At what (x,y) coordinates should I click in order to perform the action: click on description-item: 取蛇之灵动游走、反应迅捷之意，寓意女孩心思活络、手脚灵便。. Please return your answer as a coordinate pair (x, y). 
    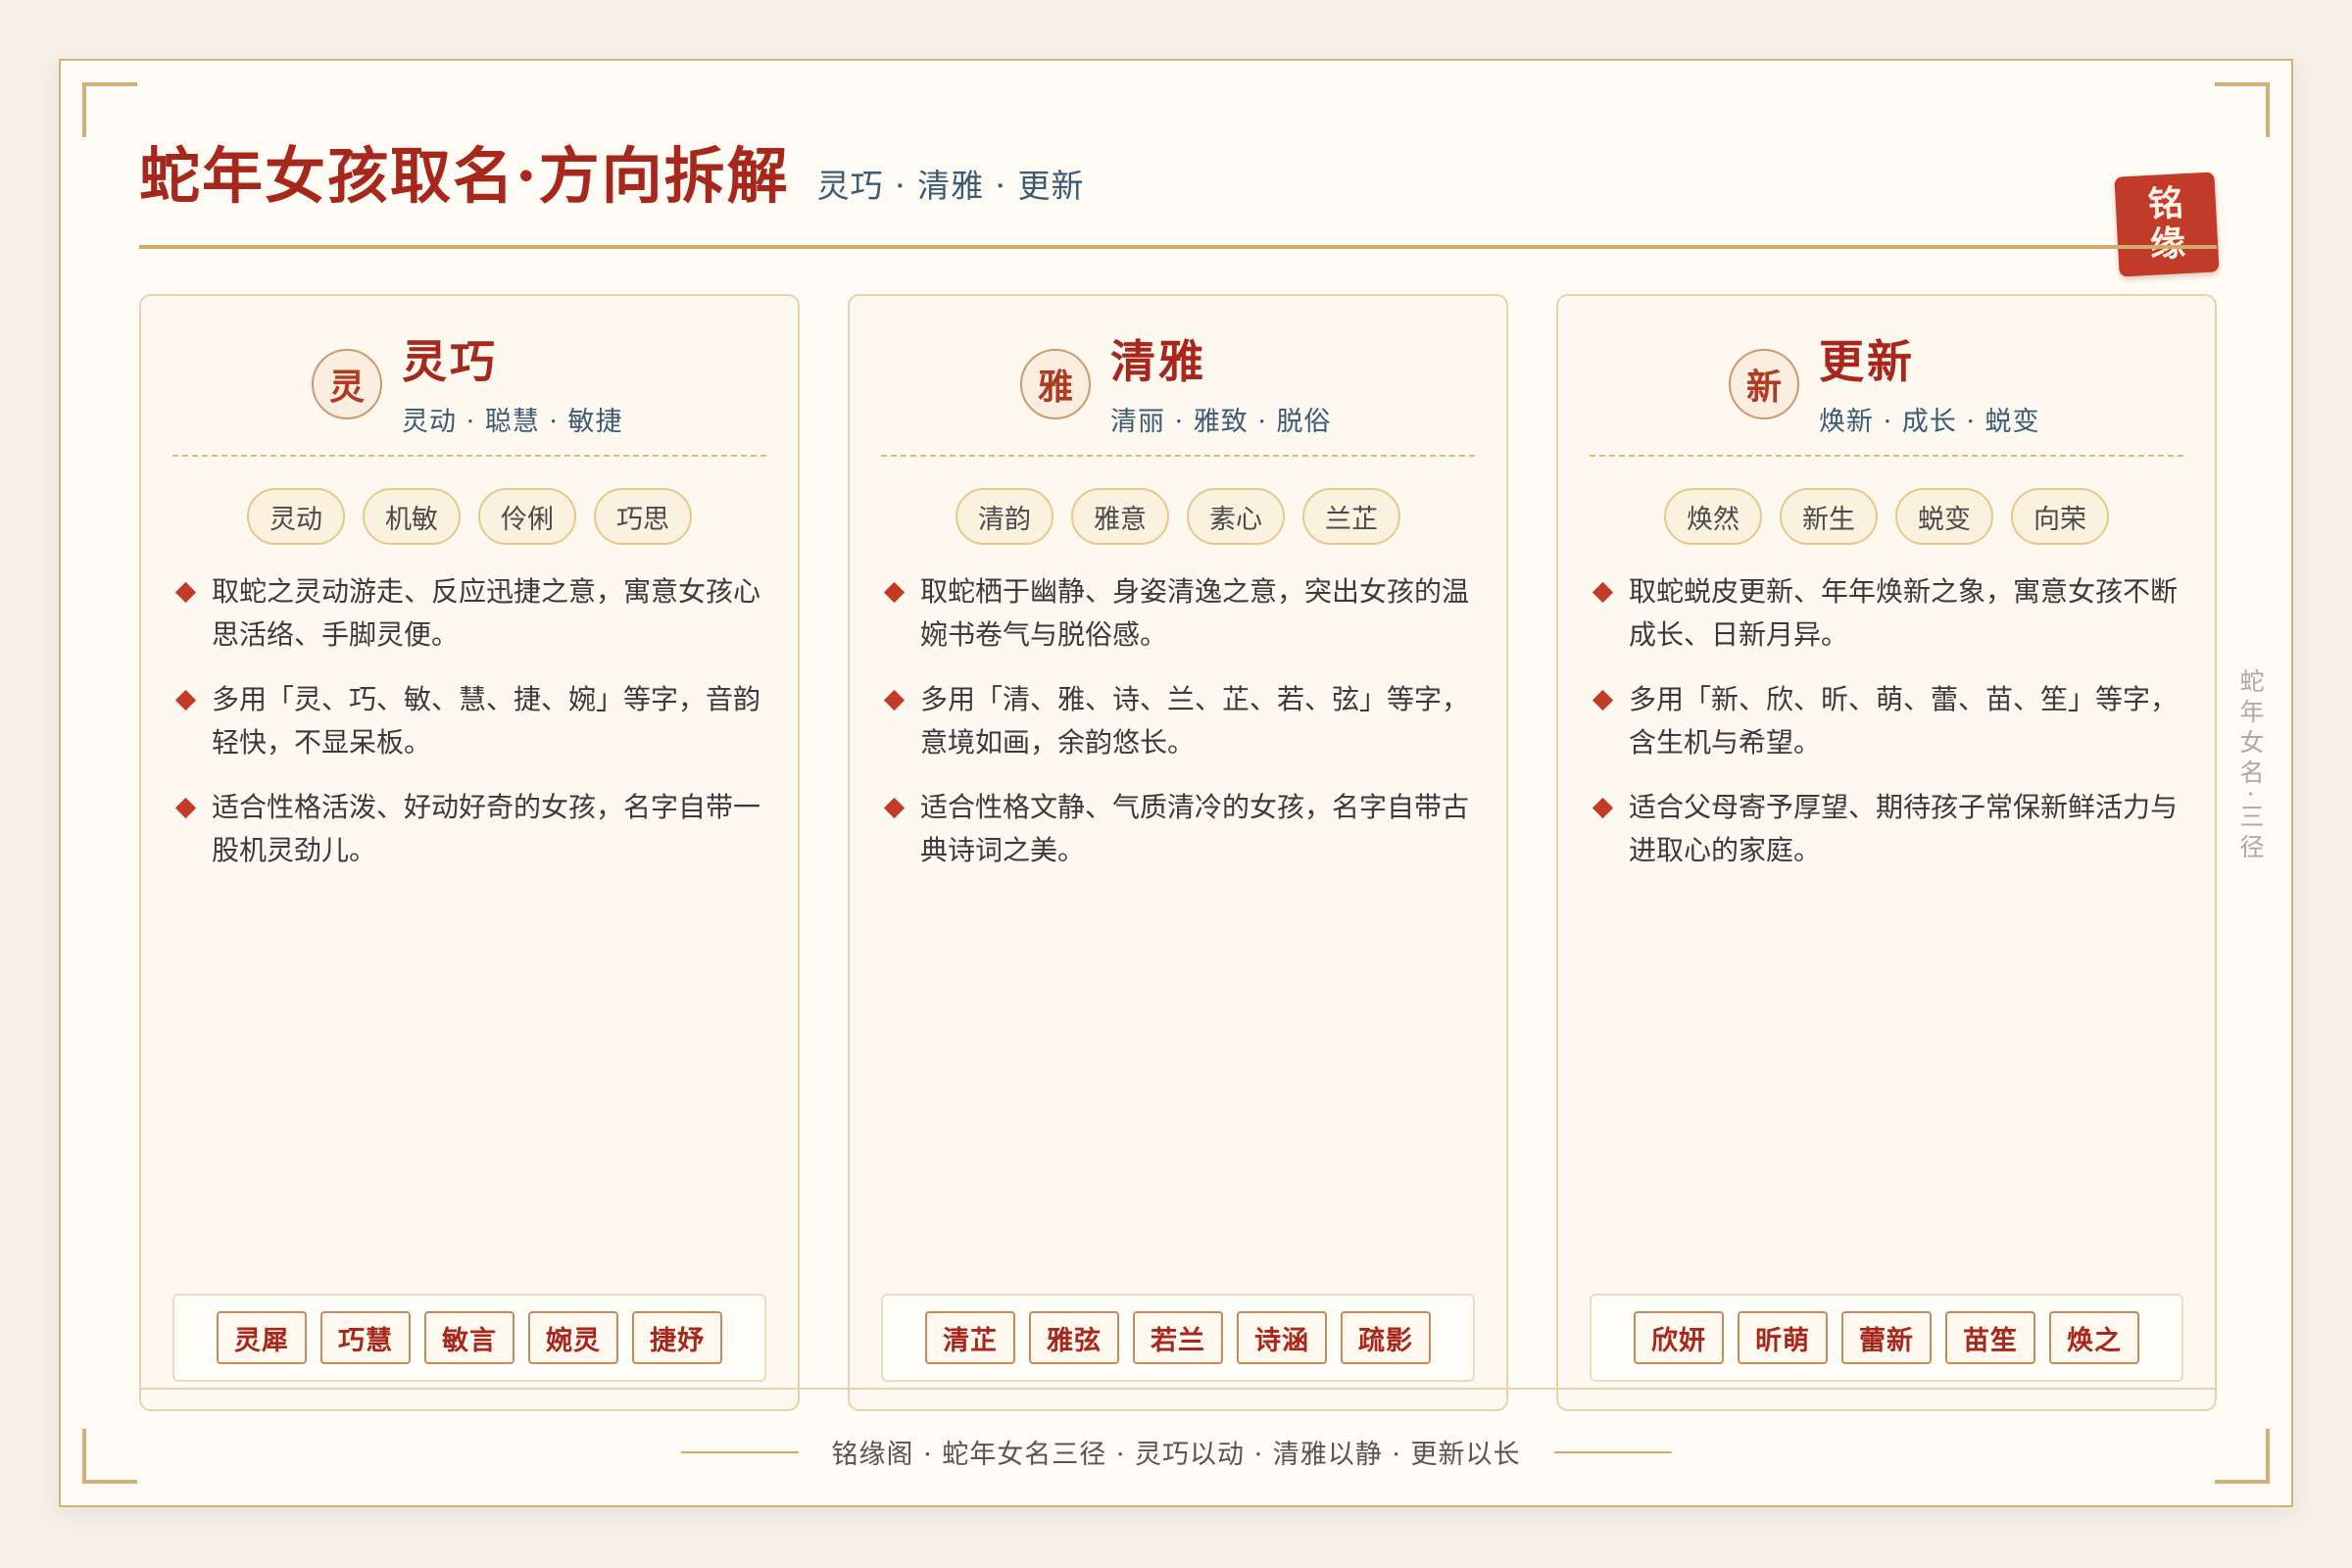
    Looking at the image, I should click on (468, 613).